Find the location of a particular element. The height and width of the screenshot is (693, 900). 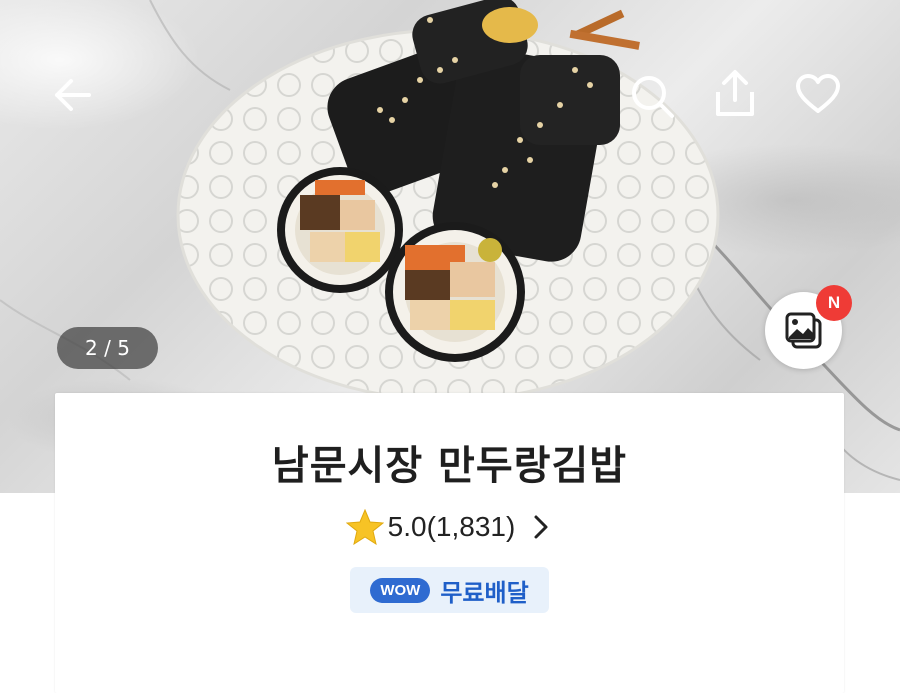

rating-link: 5.0(1,831) is located at coordinates (449, 527).